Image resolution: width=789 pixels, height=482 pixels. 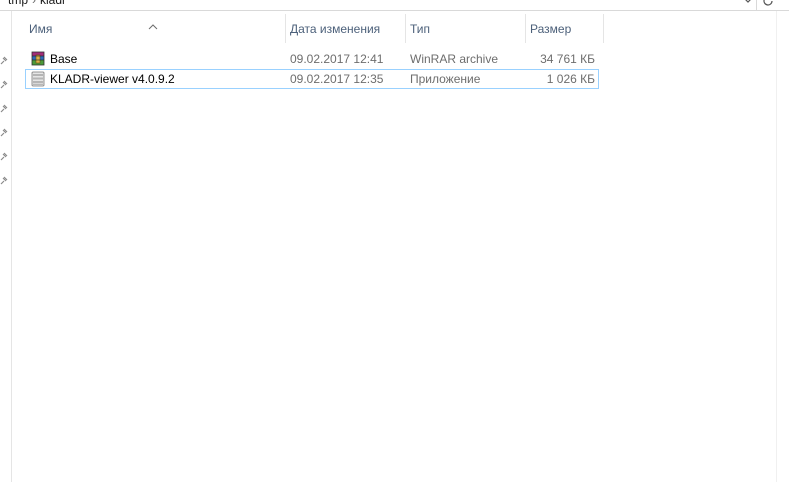 I want to click on address-divider, so click(x=756, y=5).